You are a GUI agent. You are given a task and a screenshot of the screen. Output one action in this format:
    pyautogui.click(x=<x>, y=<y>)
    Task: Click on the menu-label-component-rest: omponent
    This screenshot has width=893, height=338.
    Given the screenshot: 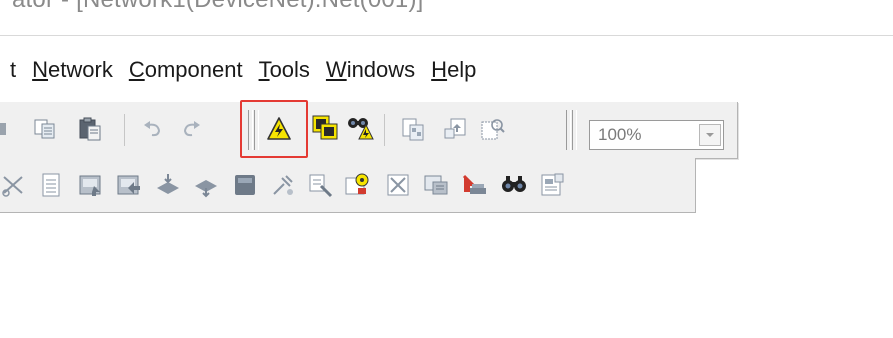 What is the action you would take?
    pyautogui.click(x=193, y=69)
    